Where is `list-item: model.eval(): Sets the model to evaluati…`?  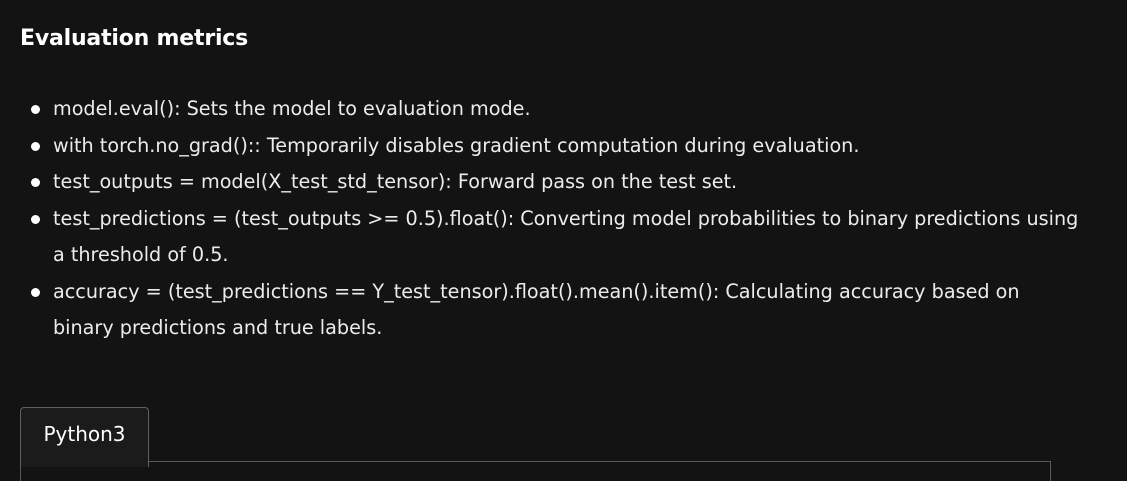
list-item: model.eval(): Sets the model to evaluati… is located at coordinates (540, 109).